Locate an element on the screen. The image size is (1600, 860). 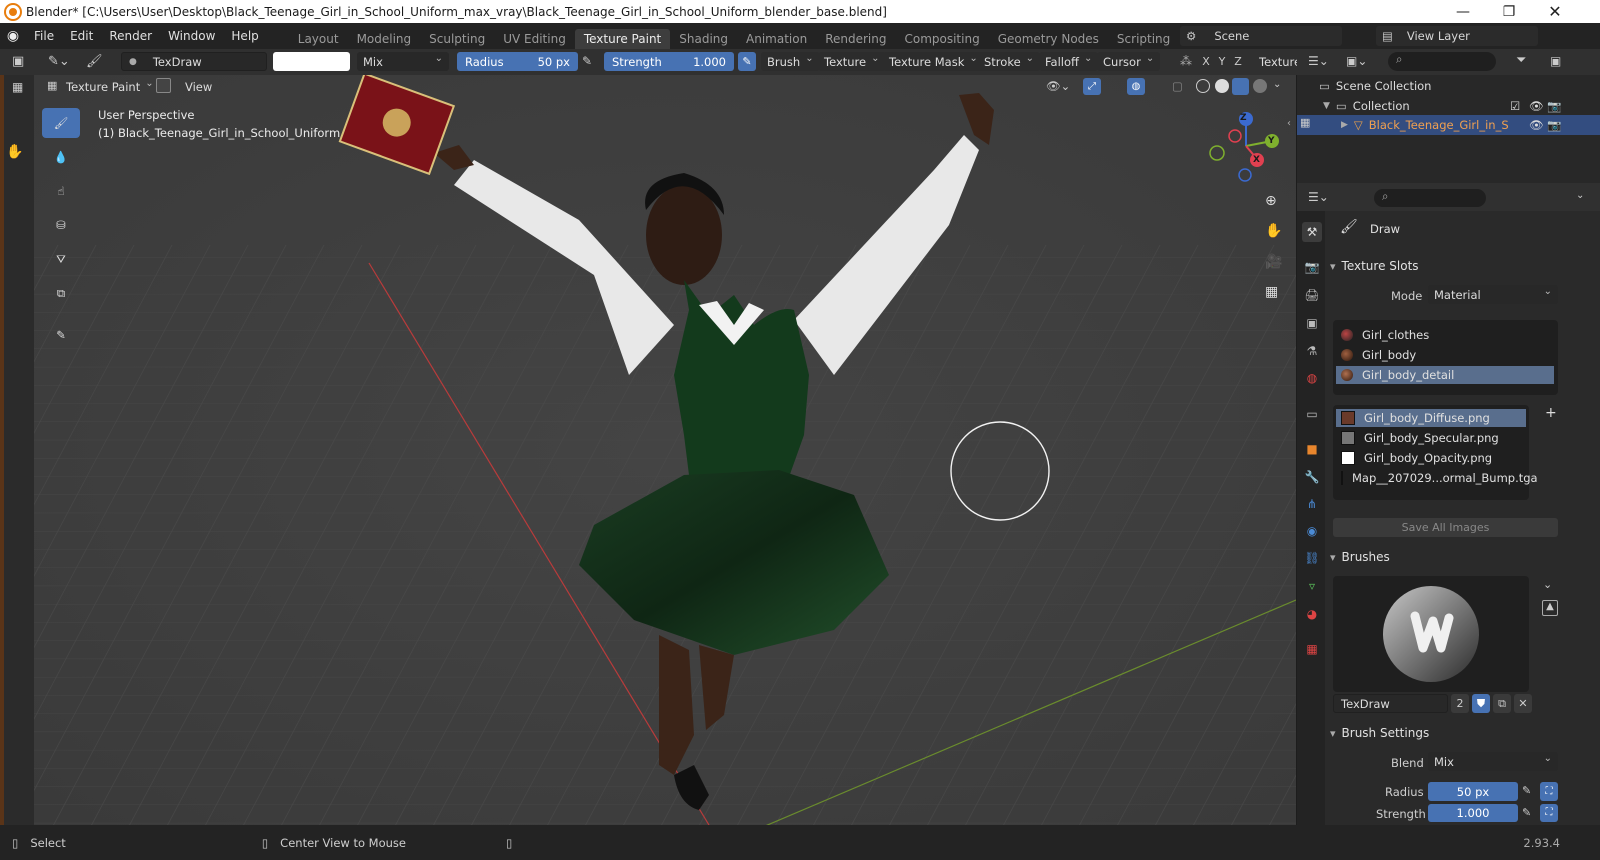
brush-name-field: ● TexDraw is located at coordinates (194, 61).